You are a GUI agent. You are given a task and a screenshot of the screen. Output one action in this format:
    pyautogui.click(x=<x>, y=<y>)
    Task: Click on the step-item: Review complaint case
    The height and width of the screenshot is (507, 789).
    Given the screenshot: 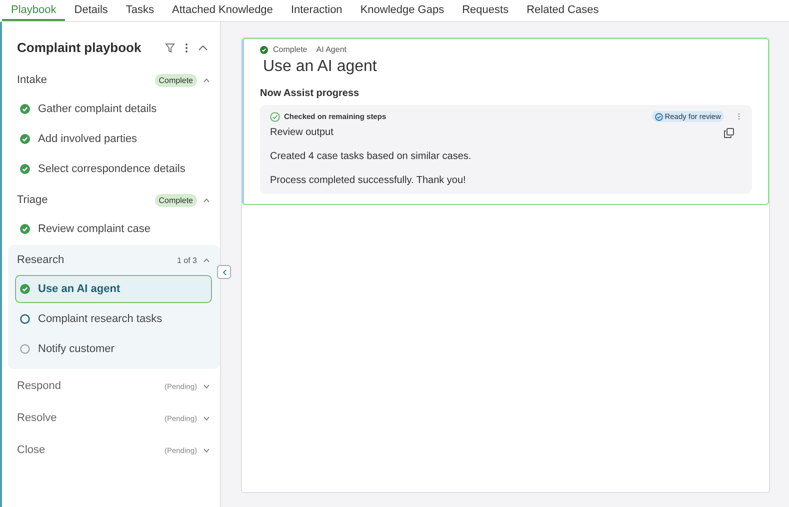 What is the action you would take?
    pyautogui.click(x=113, y=229)
    